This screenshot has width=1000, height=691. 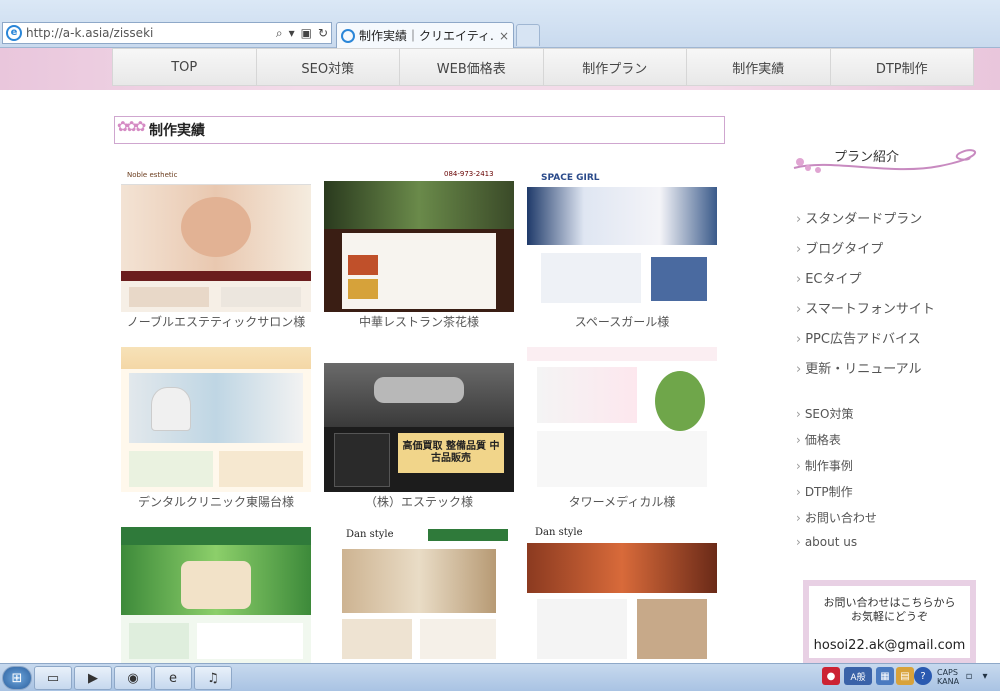 I want to click on ime-indicator: A般, so click(x=858, y=676).